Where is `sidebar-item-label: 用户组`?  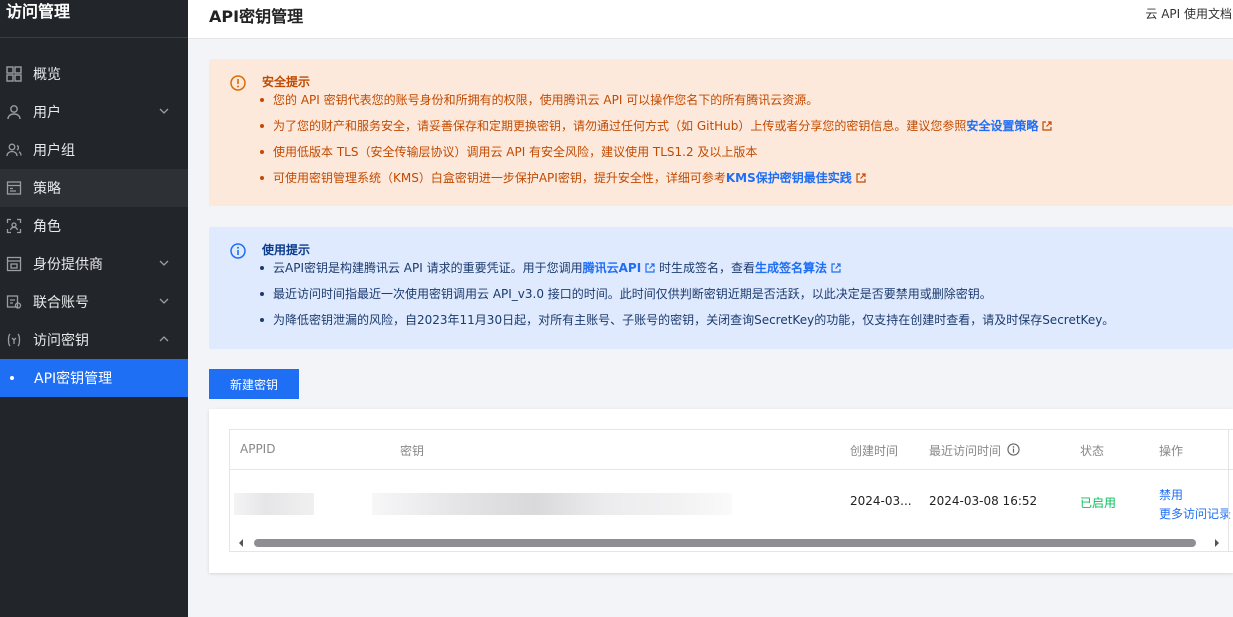 sidebar-item-label: 用户组 is located at coordinates (54, 151).